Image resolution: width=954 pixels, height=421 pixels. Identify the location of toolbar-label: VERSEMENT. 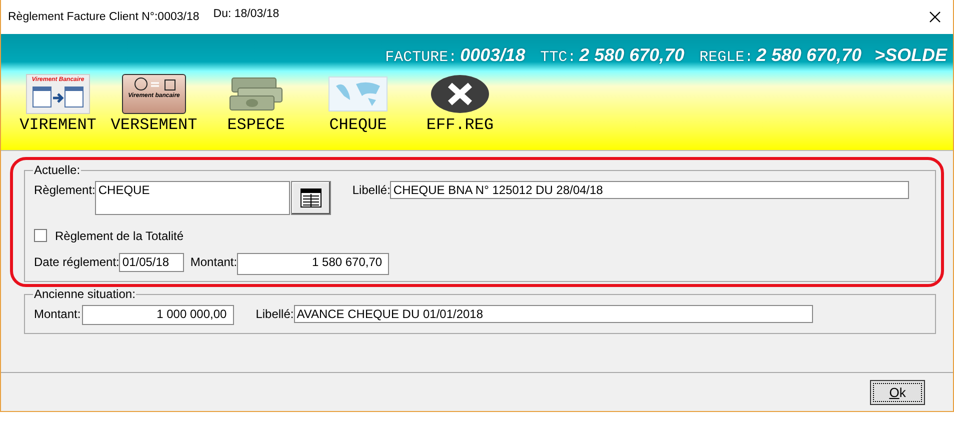
(154, 125).